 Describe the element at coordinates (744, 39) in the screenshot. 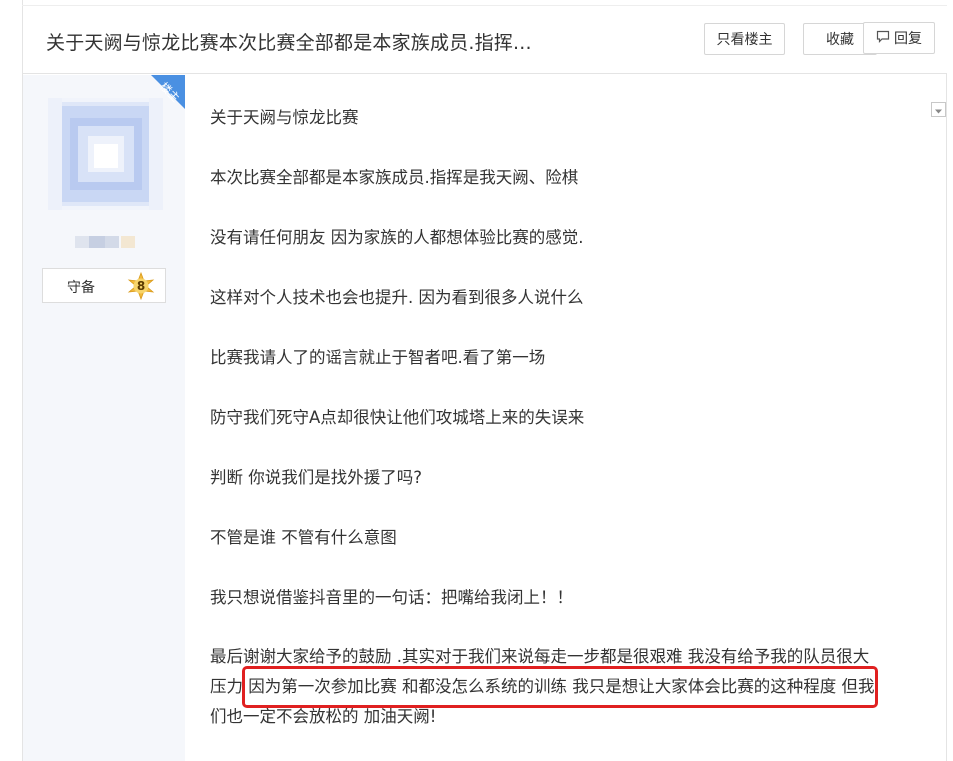

I see `only-op-button: 只看楼主` at that location.